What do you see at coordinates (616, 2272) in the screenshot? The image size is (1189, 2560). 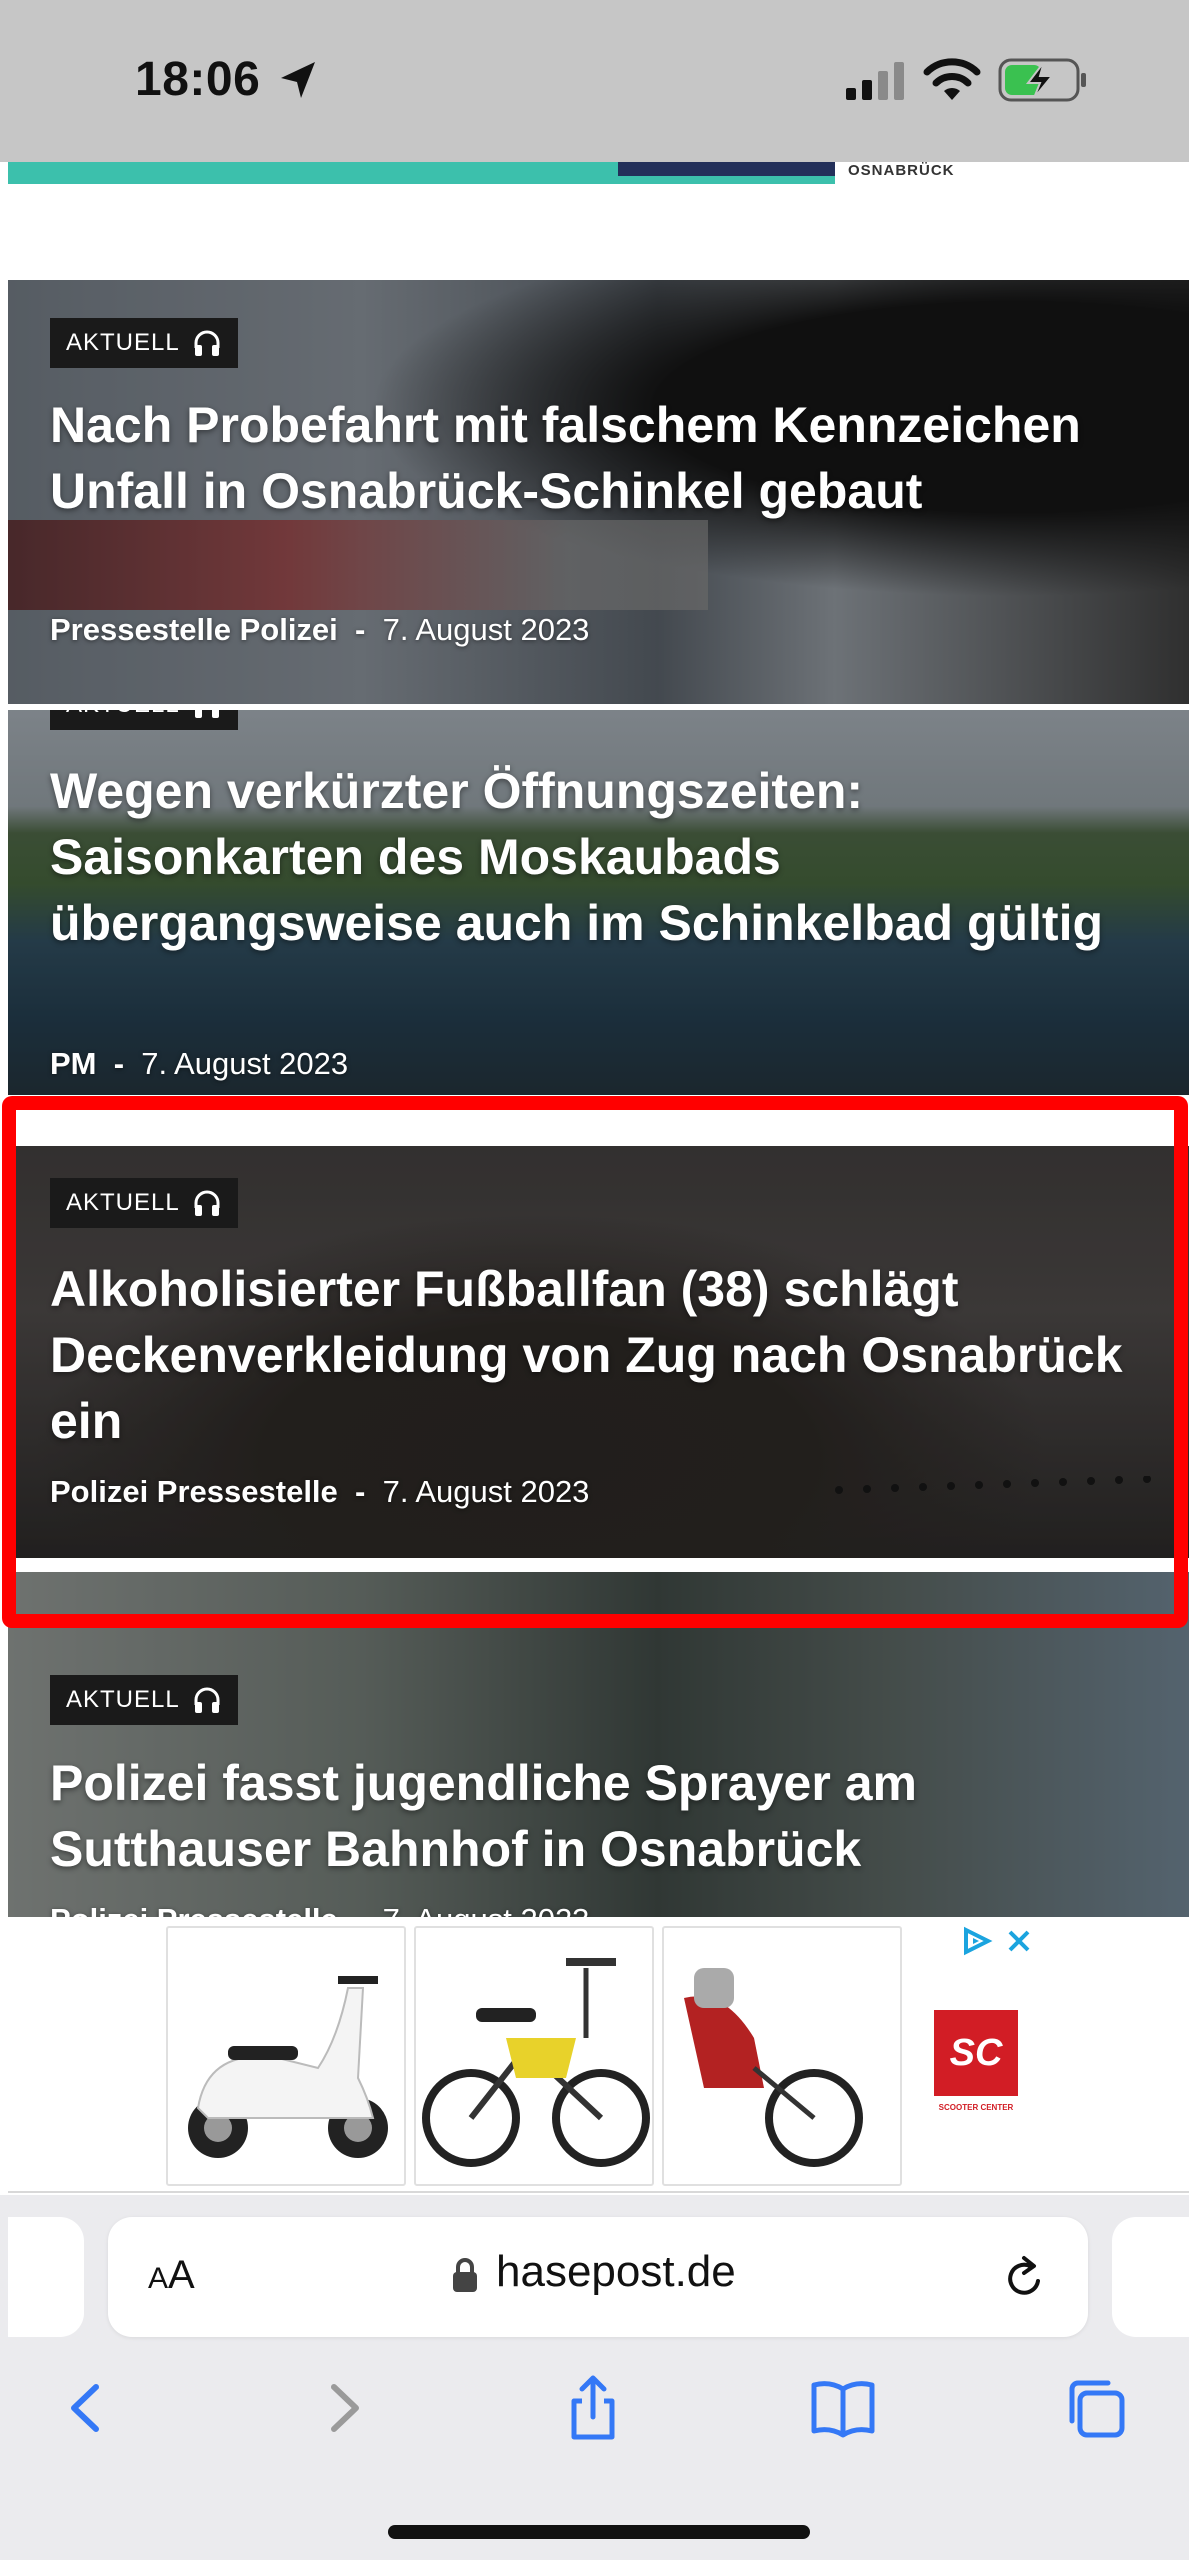 I see `url-text: hasepost.de` at bounding box center [616, 2272].